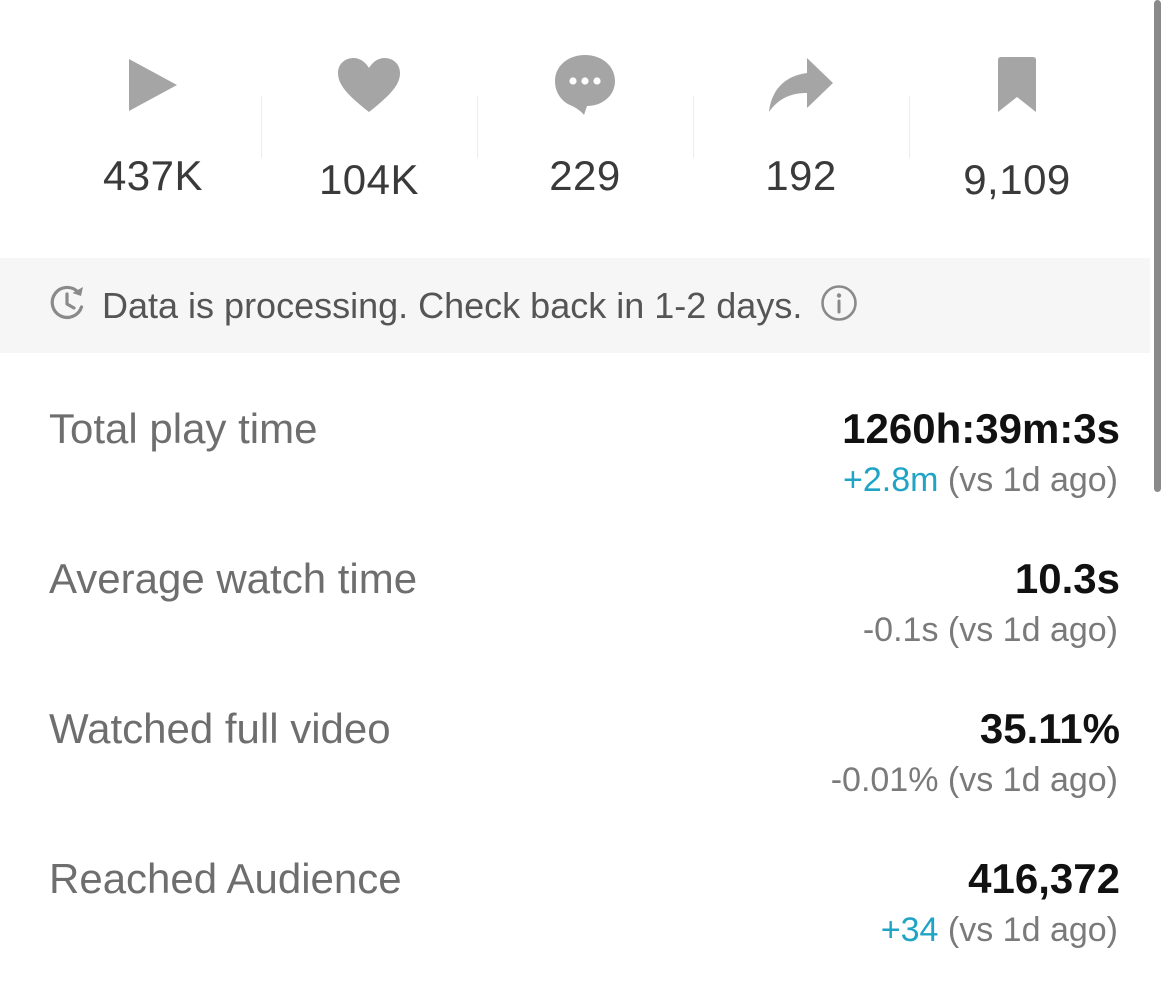 The image size is (1170, 1005). I want to click on heart-icon, so click(369, 85).